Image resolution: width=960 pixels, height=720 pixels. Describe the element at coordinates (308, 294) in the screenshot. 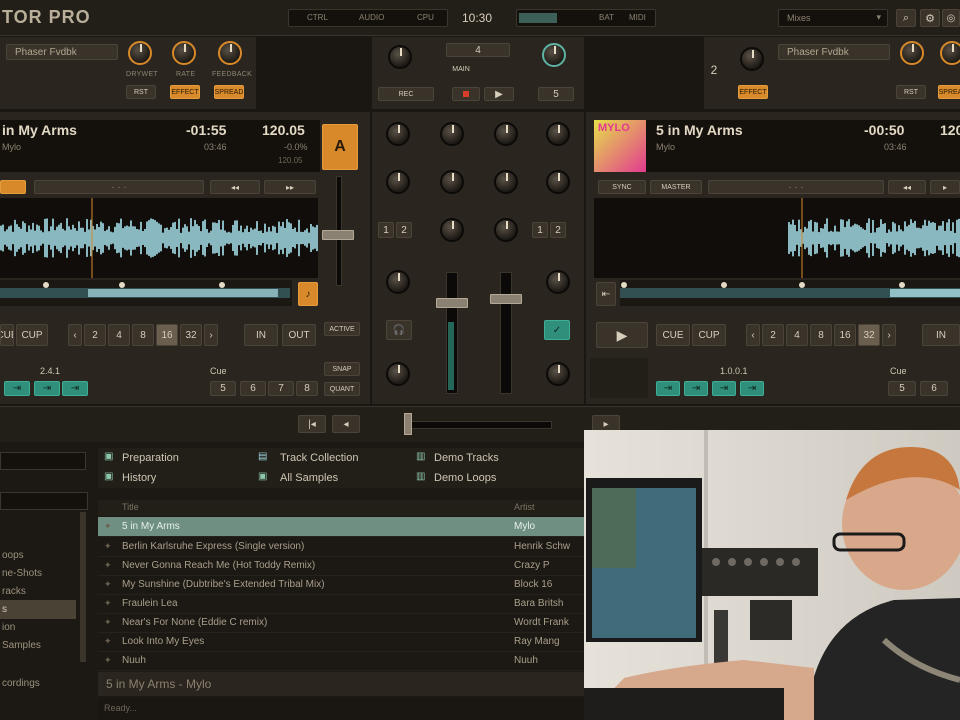

I see `flag-button: ♪` at that location.